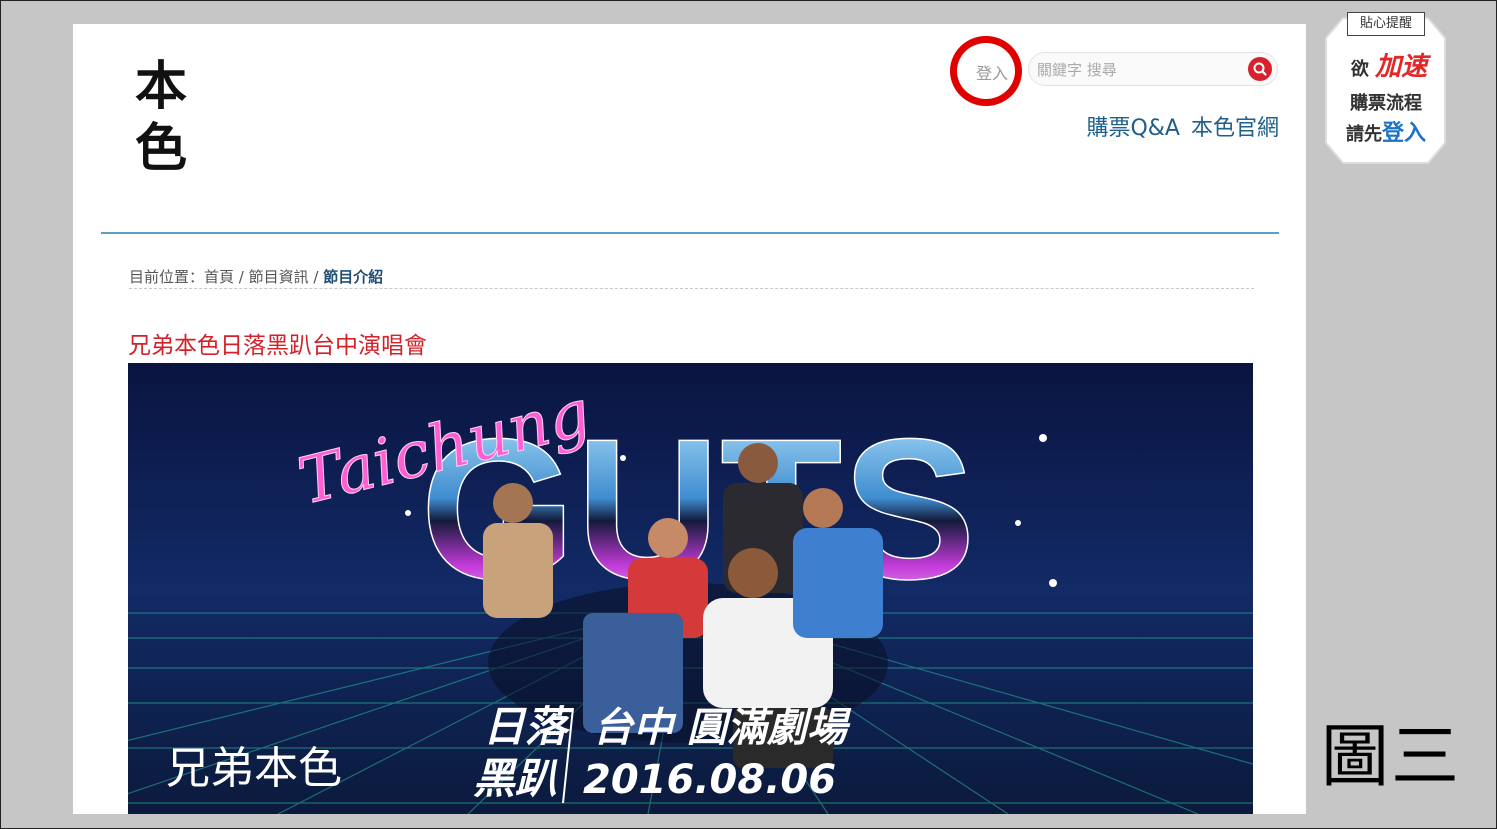 Image resolution: width=1497 pixels, height=829 pixels. What do you see at coordinates (1133, 128) in the screenshot?
I see `ticket-qa-link: 購票Q&A` at bounding box center [1133, 128].